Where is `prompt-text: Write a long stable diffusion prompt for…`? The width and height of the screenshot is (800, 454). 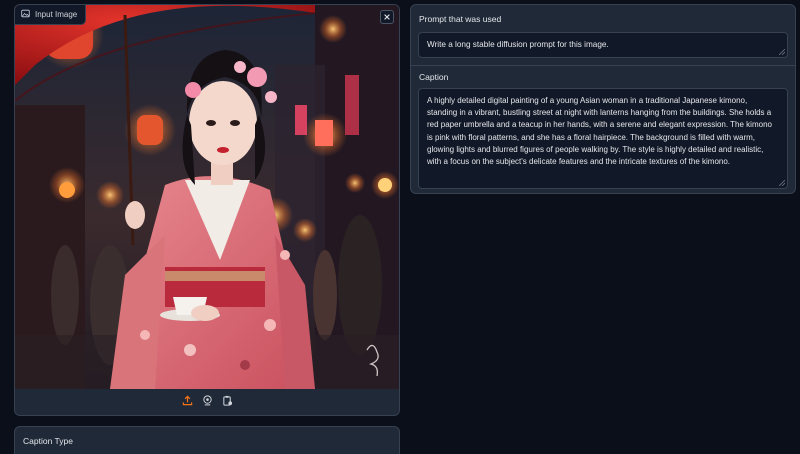 prompt-text: Write a long stable diffusion prompt for… is located at coordinates (518, 44).